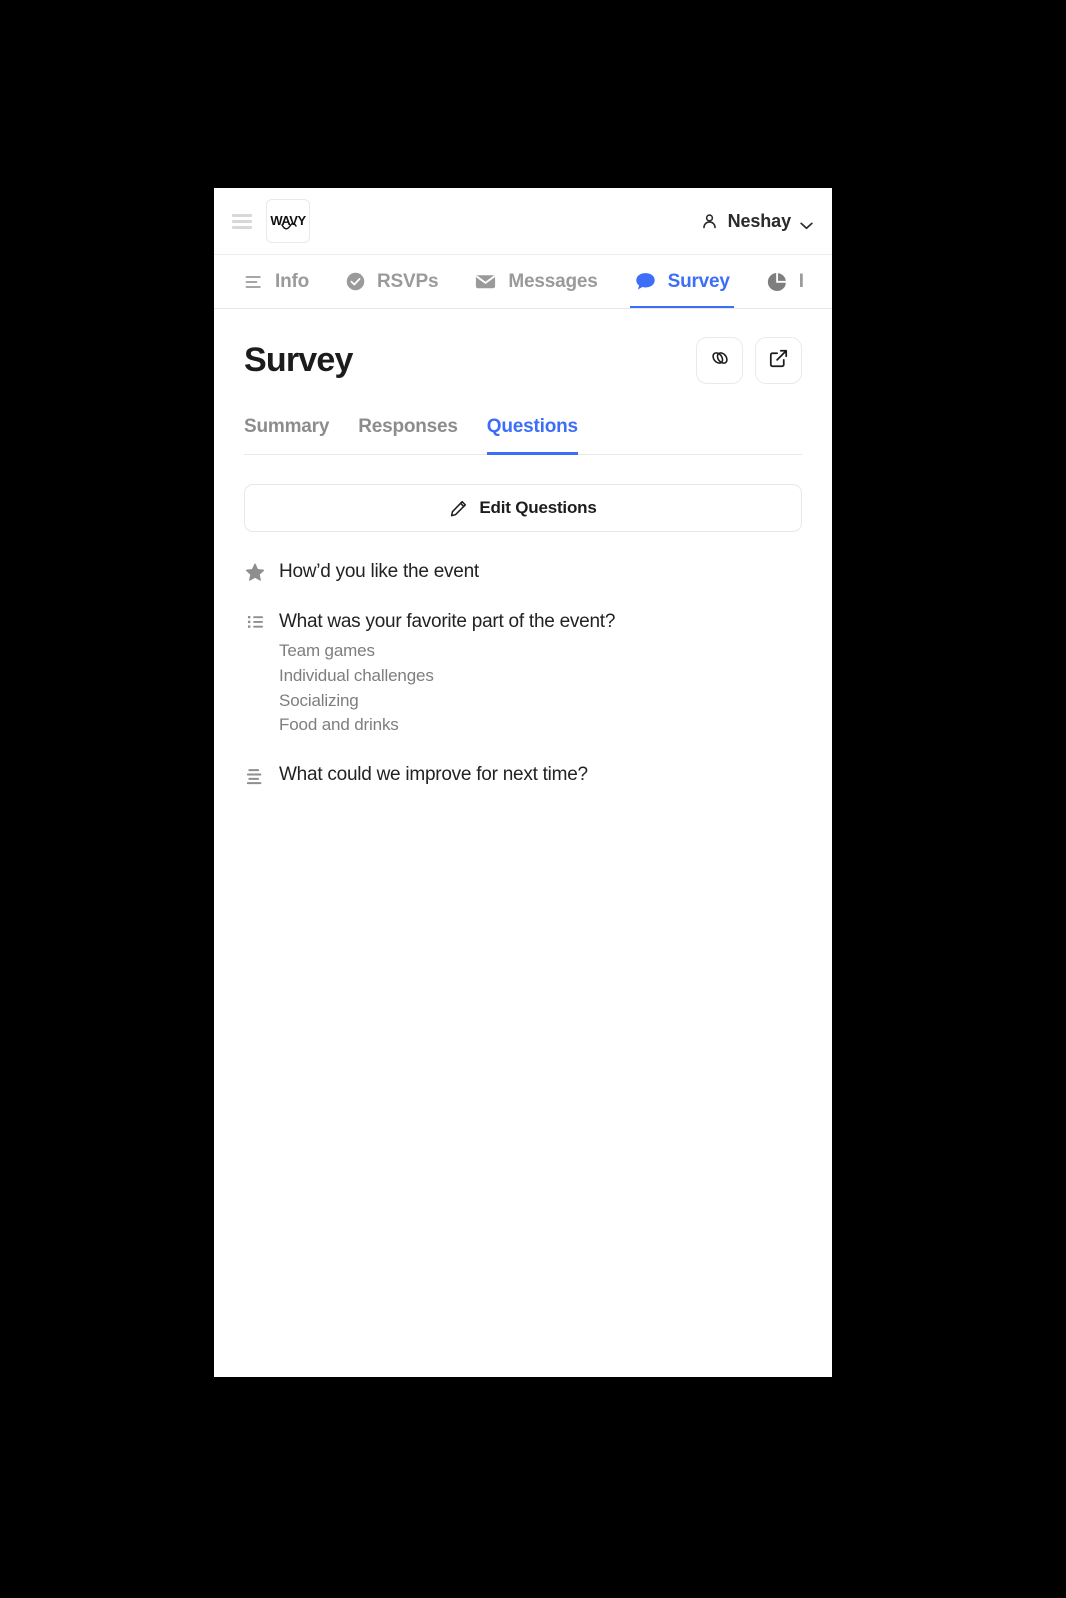 This screenshot has height=1598, width=1066. I want to click on title-actions, so click(749, 360).